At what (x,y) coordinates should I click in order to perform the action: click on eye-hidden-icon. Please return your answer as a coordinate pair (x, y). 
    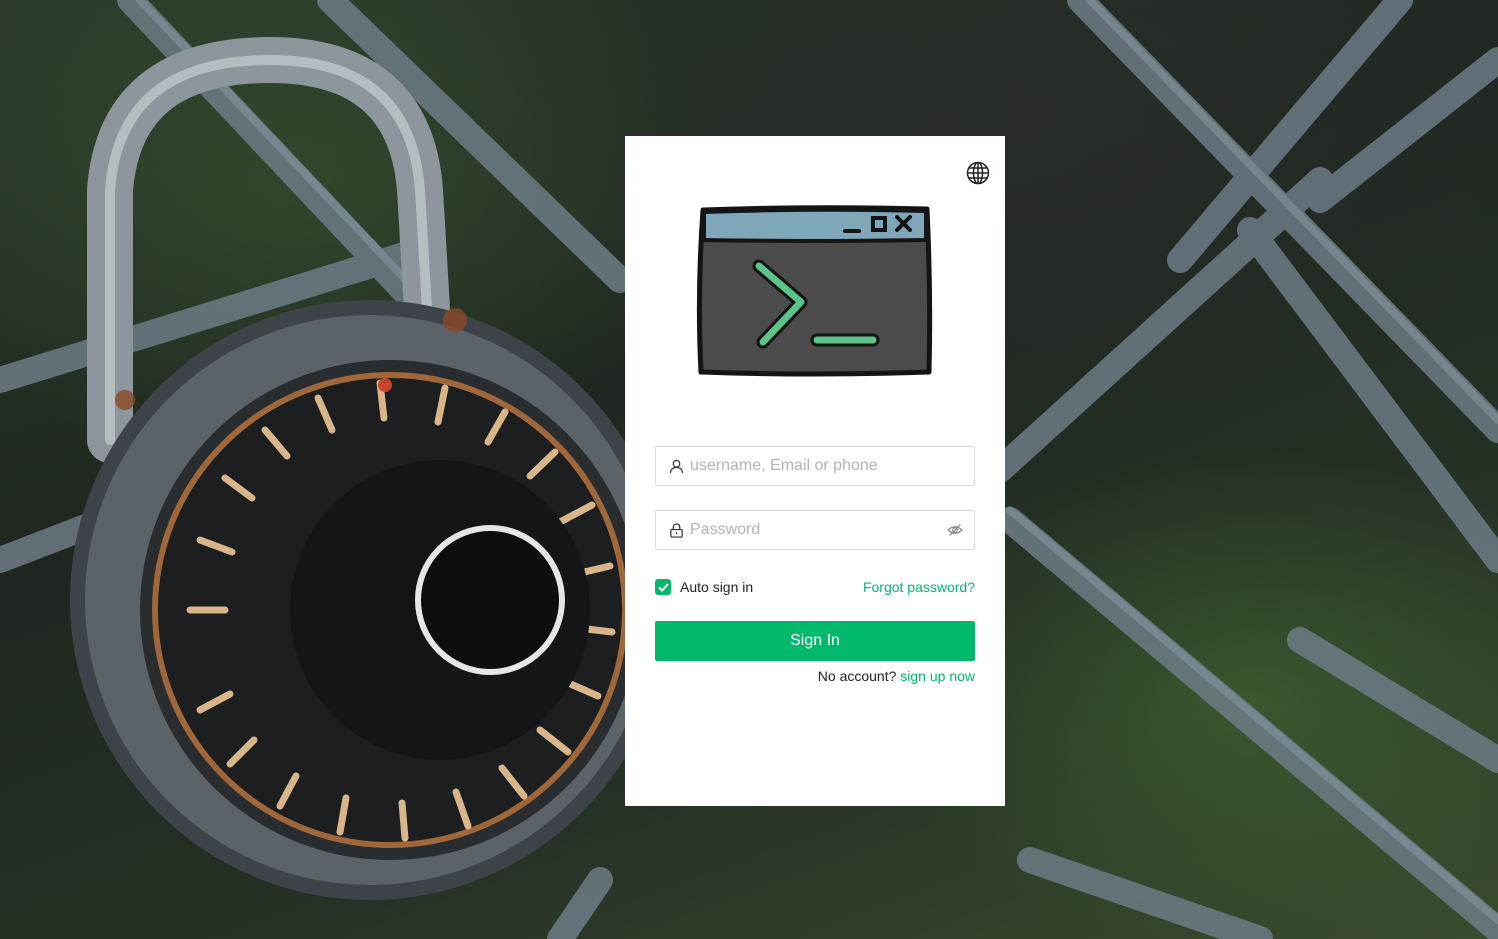
    Looking at the image, I should click on (955, 530).